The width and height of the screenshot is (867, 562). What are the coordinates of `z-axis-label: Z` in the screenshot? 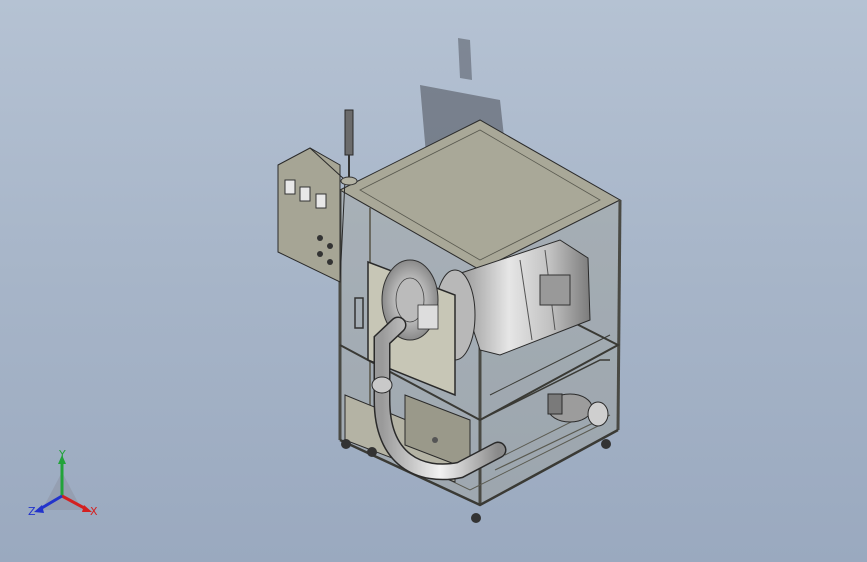 It's located at (32, 511).